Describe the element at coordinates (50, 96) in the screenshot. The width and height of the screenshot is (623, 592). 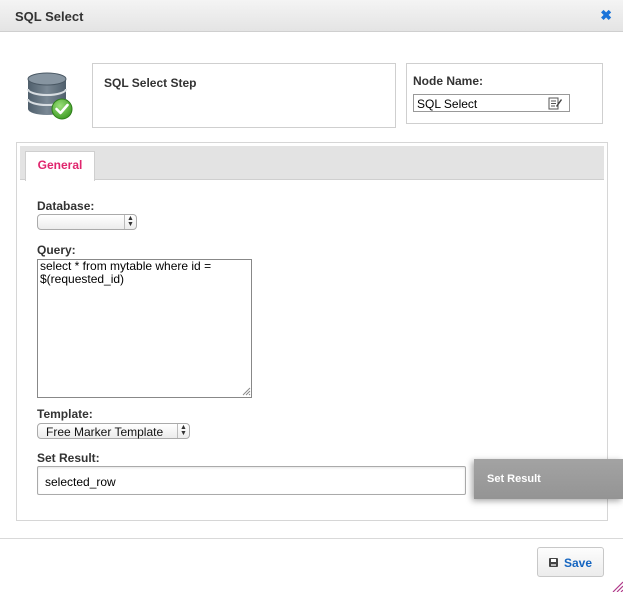
I see `database-check-icon` at that location.